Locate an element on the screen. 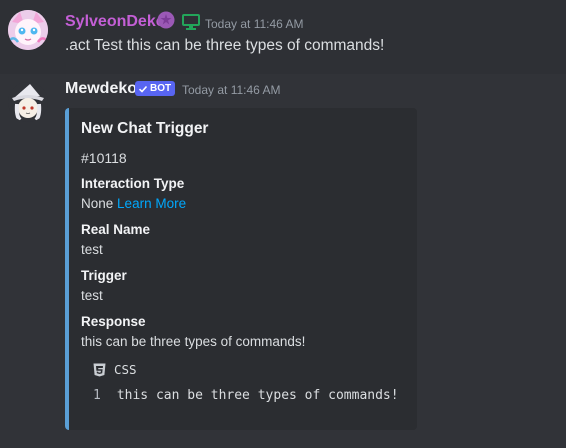 The image size is (566, 448). username-mewdeko: Mewdeko is located at coordinates (101, 89).